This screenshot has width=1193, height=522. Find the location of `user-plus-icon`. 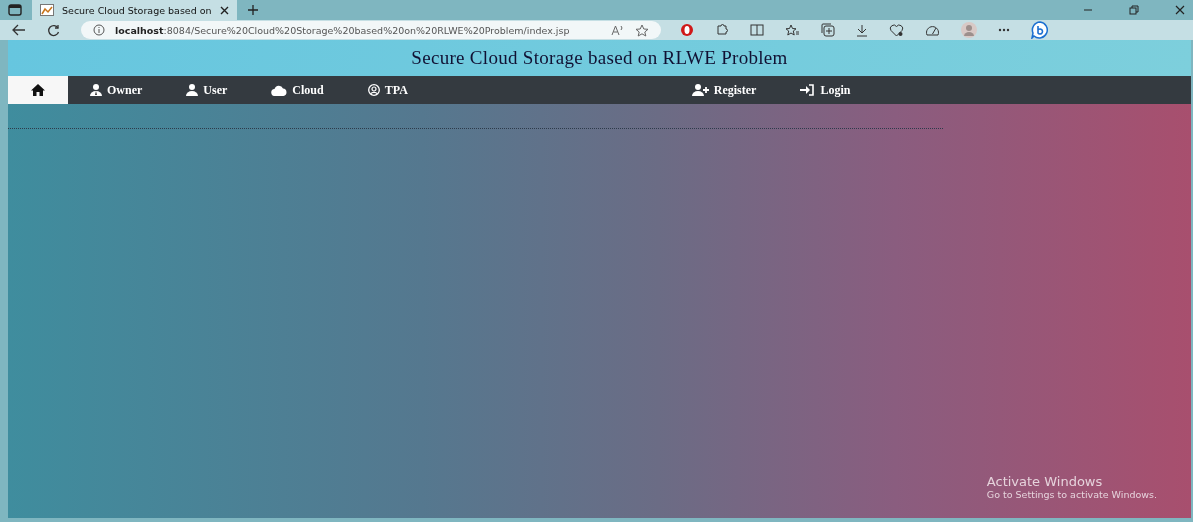

user-plus-icon is located at coordinates (700, 90).